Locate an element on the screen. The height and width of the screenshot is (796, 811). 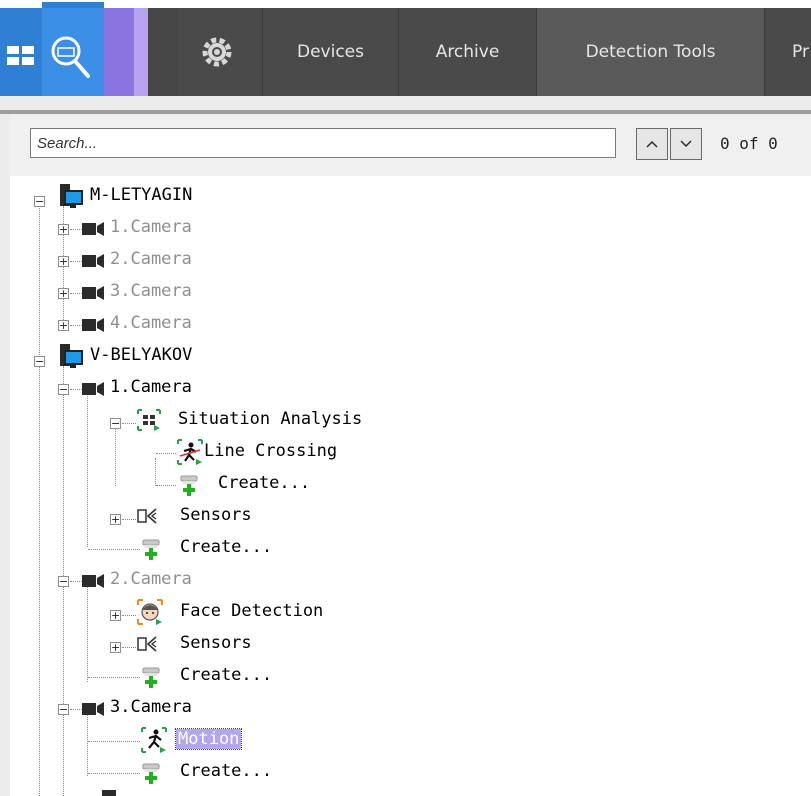
tree-item-line-crossing: Line Crossing is located at coordinates (210, 452).